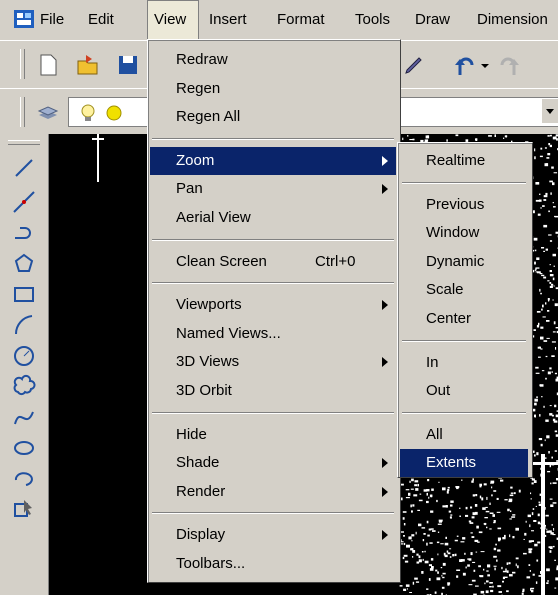 The height and width of the screenshot is (595, 558). I want to click on app-icon, so click(24, 19).